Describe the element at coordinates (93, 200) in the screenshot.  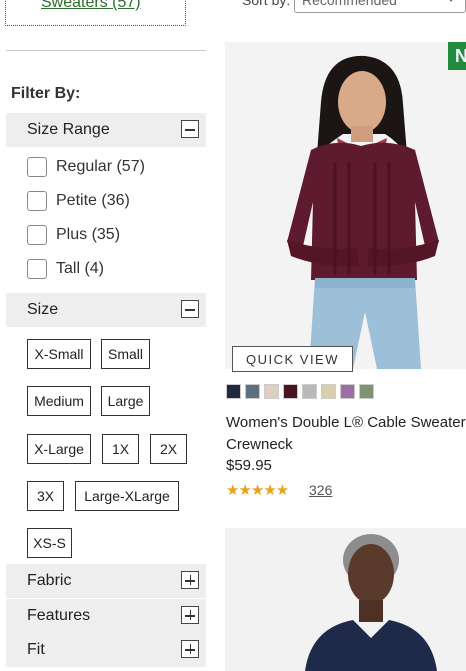
I see `filter-option-label: Petite (36)` at that location.